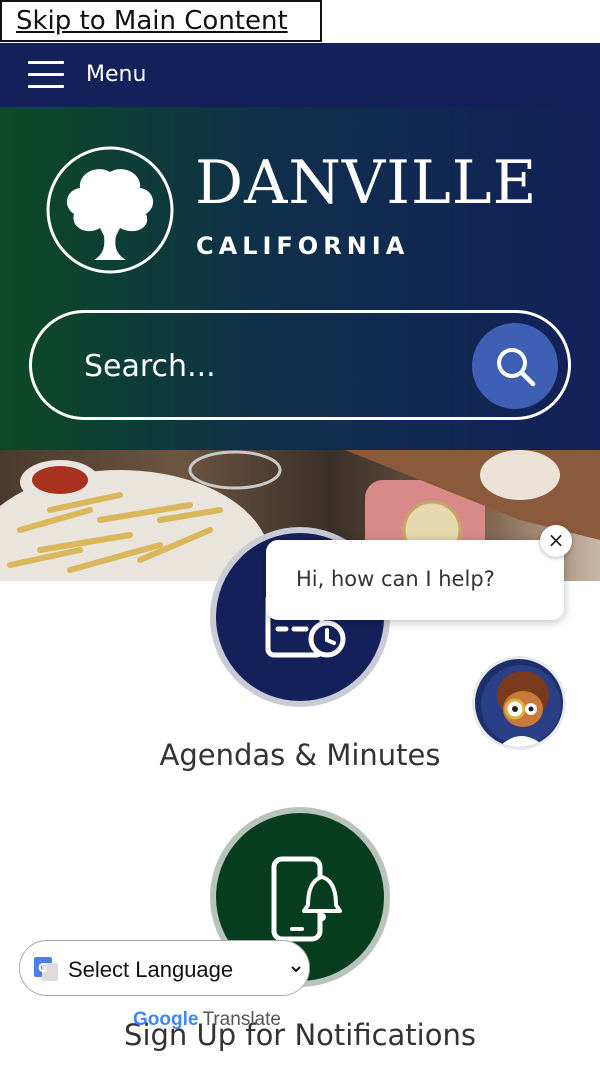  Describe the element at coordinates (303, 246) in the screenshot. I see `site-logo-subtitle: CALIFORNIA` at that location.